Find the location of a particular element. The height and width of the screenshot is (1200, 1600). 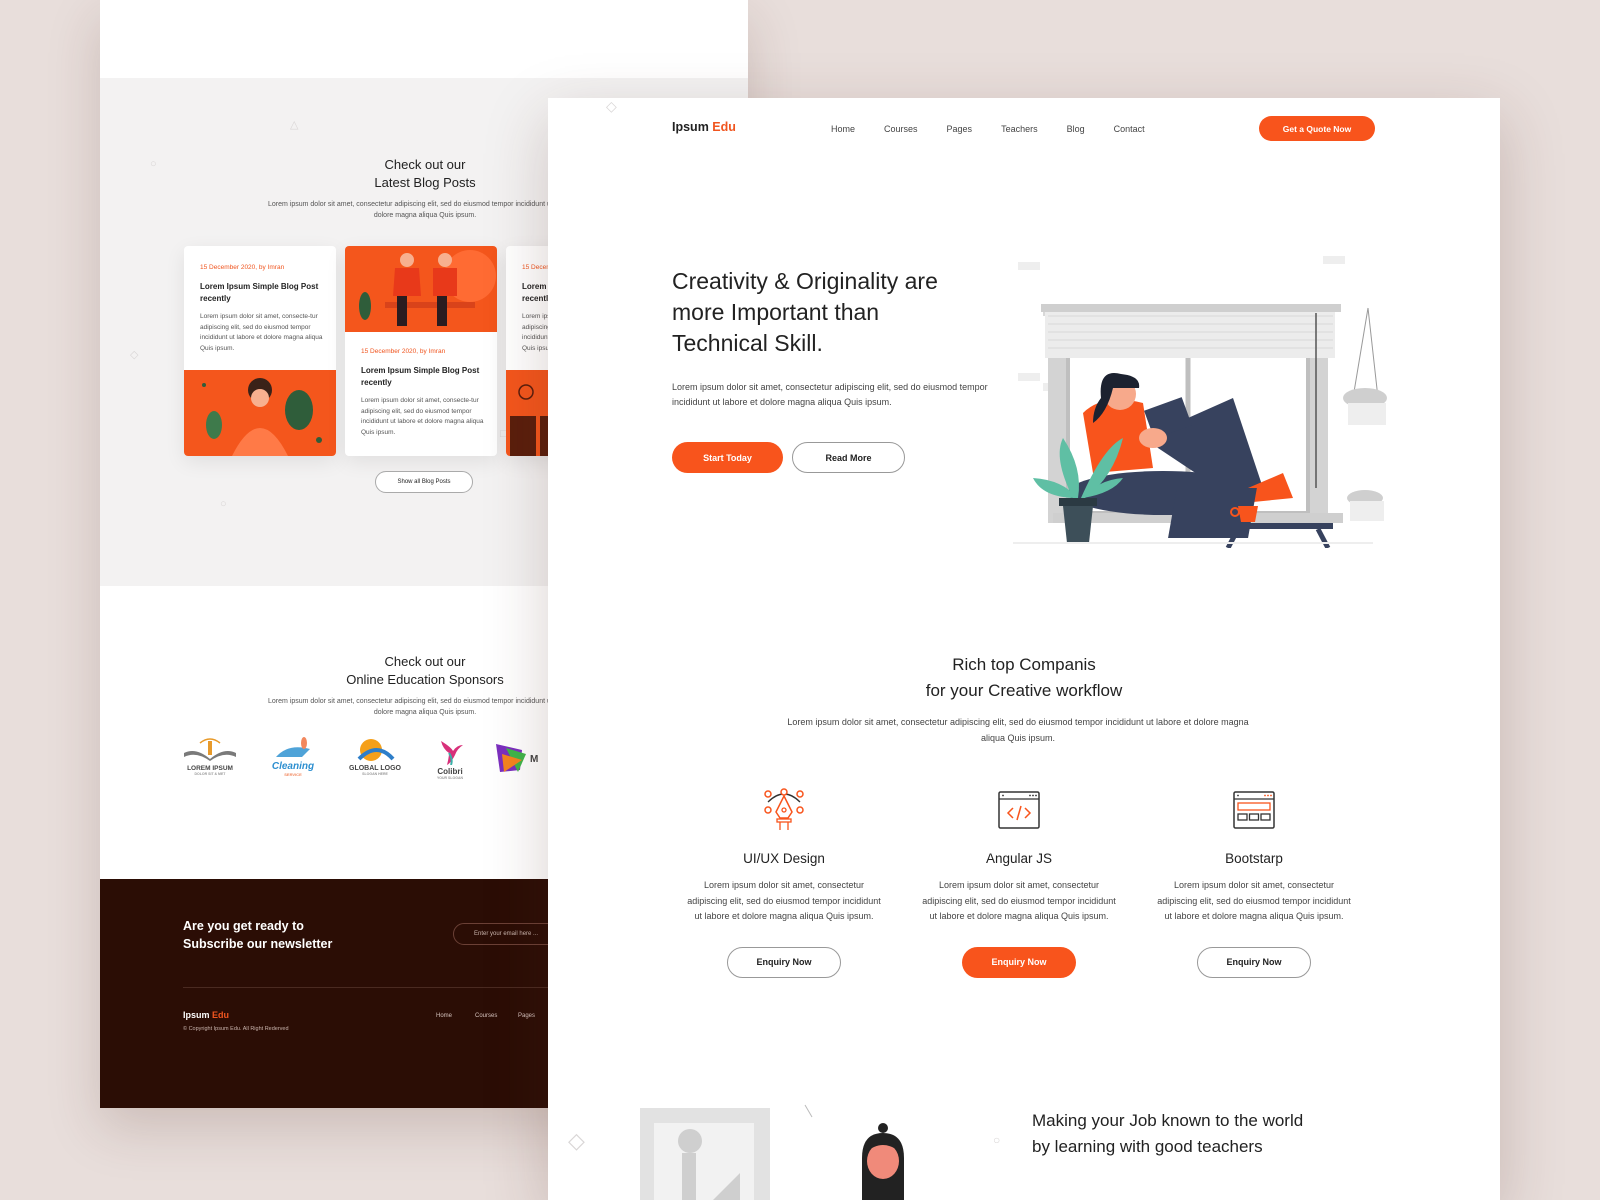

globe-logo-icon is located at coordinates (376, 750).